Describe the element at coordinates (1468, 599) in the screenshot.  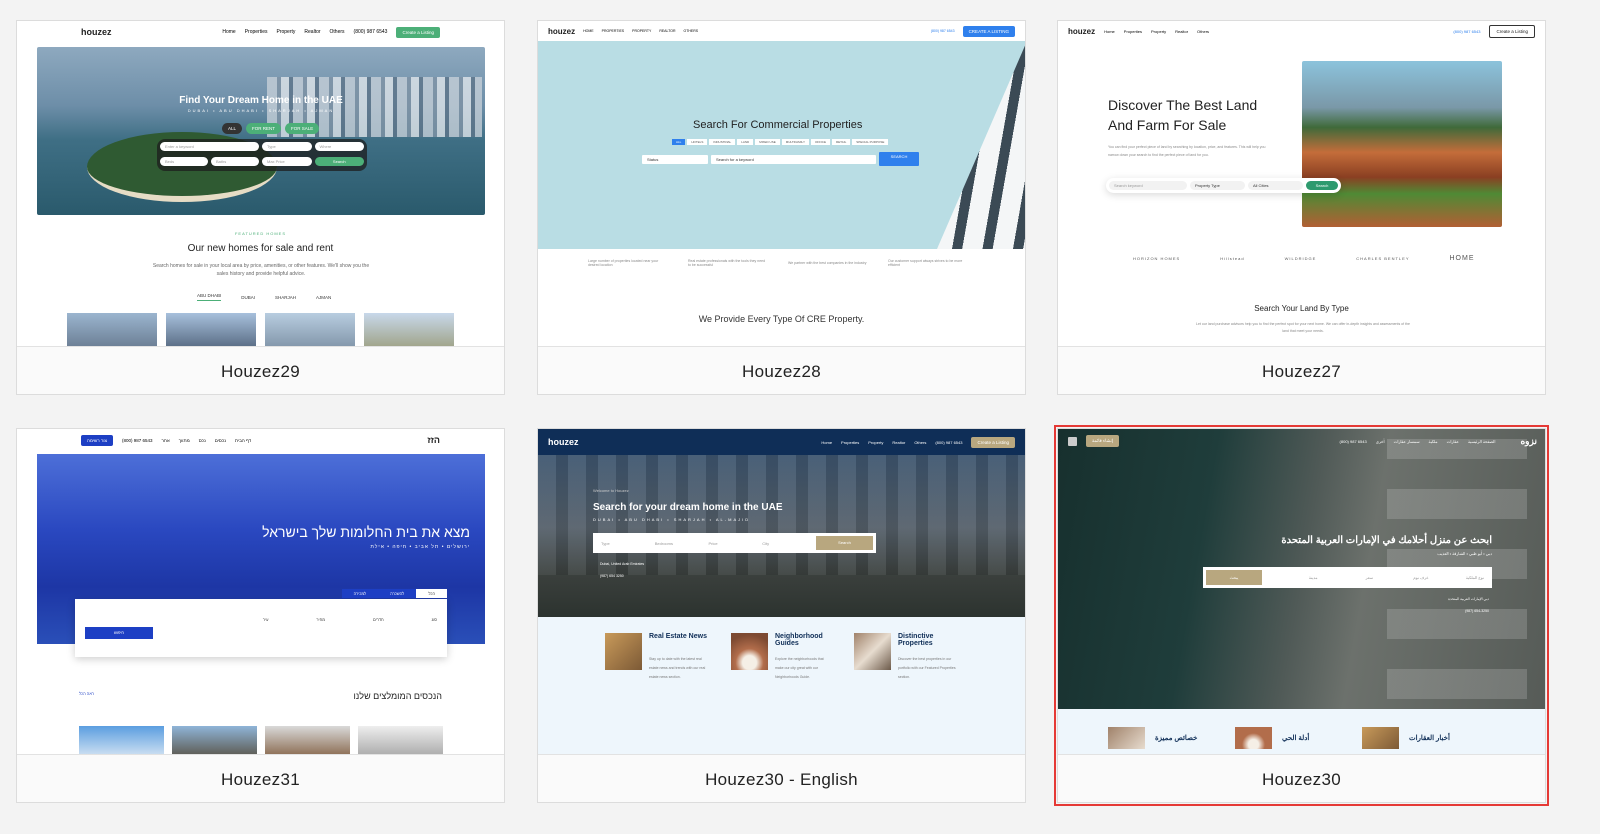
I see `address: دبي الإمارات العربية المتحدة` at that location.